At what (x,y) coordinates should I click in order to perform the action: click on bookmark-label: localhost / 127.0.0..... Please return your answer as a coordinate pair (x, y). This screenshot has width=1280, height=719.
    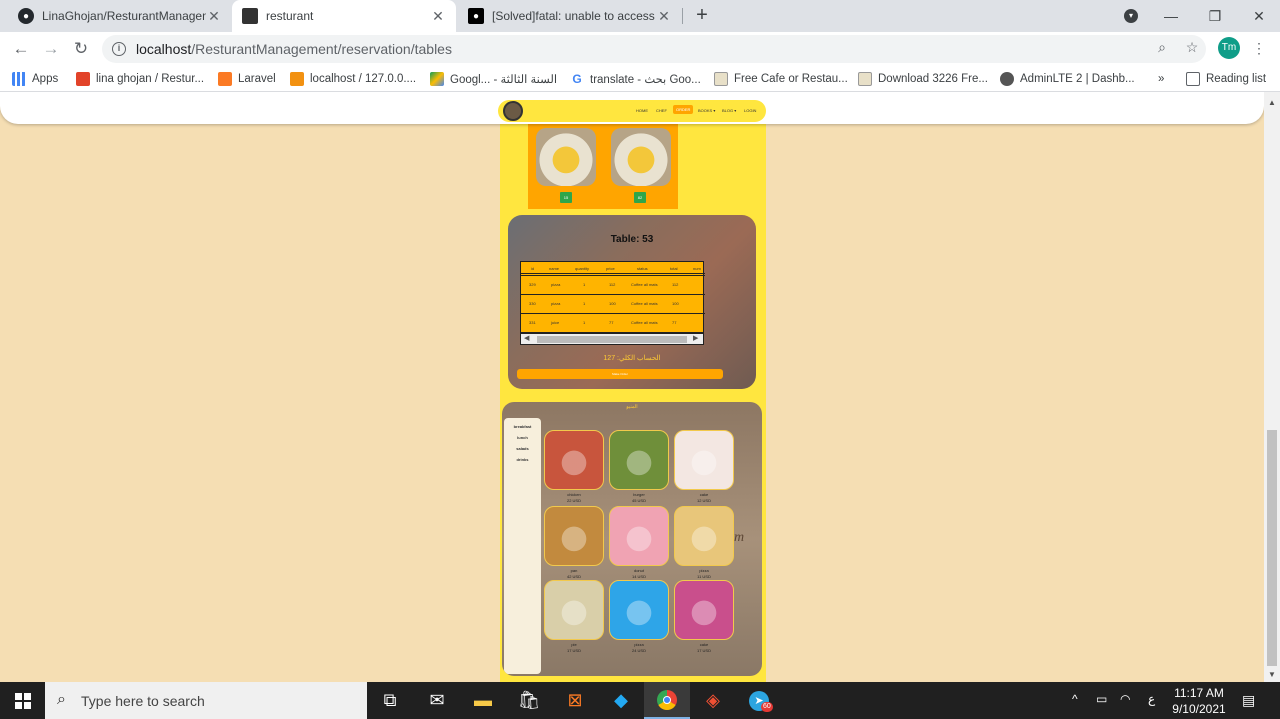
    Looking at the image, I should click on (363, 79).